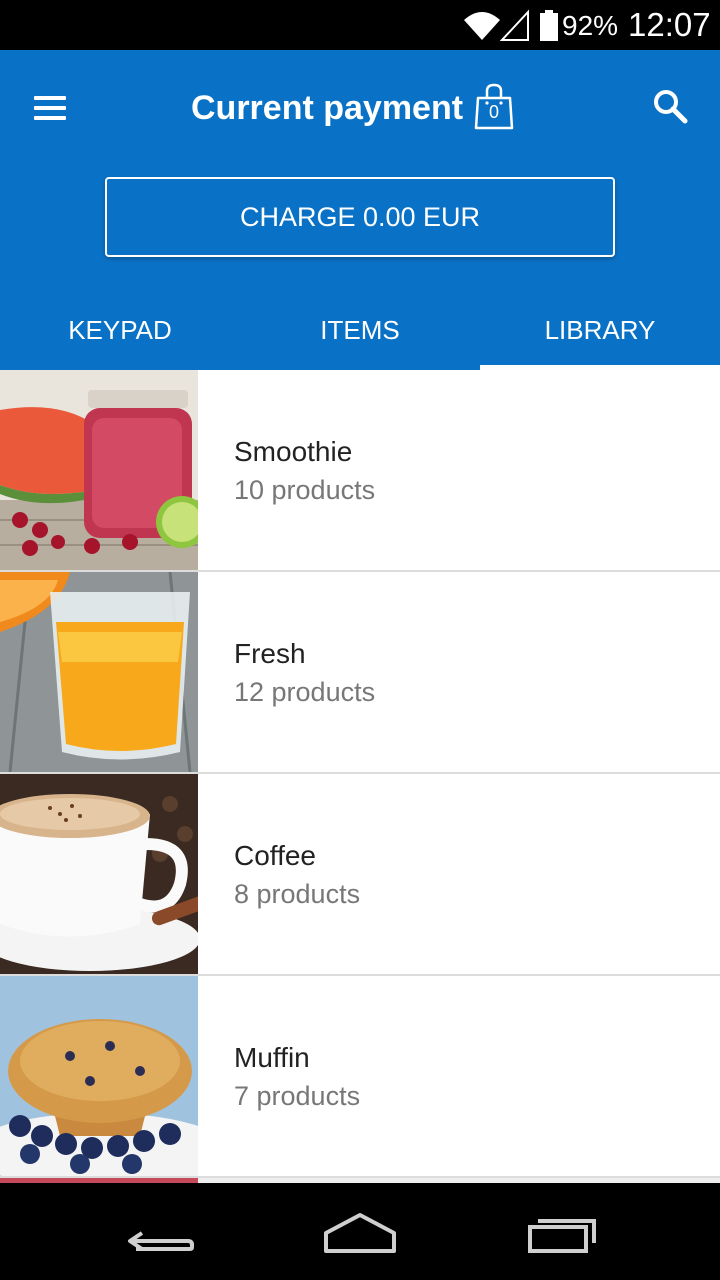  I want to click on search-icon, so click(670, 106).